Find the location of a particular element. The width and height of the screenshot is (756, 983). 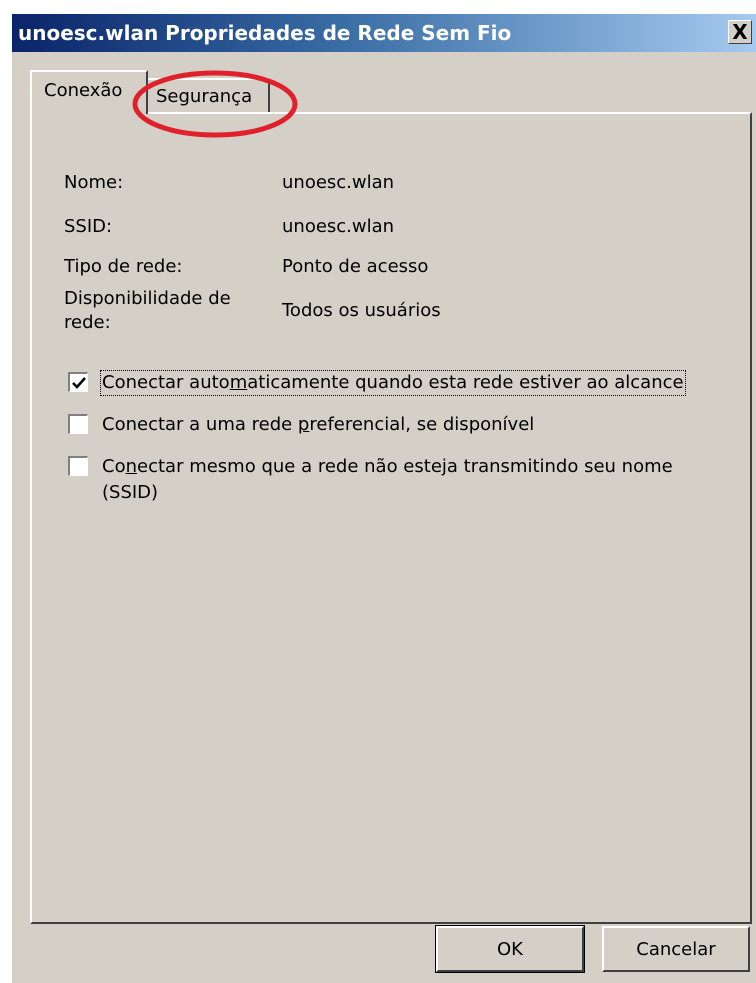

ssid-value: unoesc.wlan is located at coordinates (338, 226).